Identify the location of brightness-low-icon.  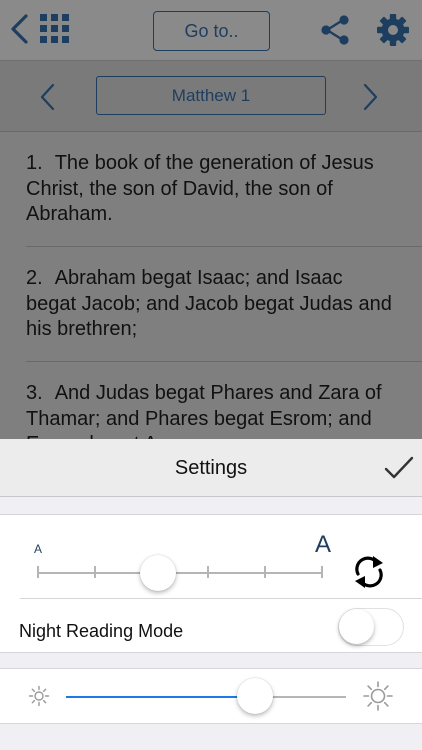
(39, 696).